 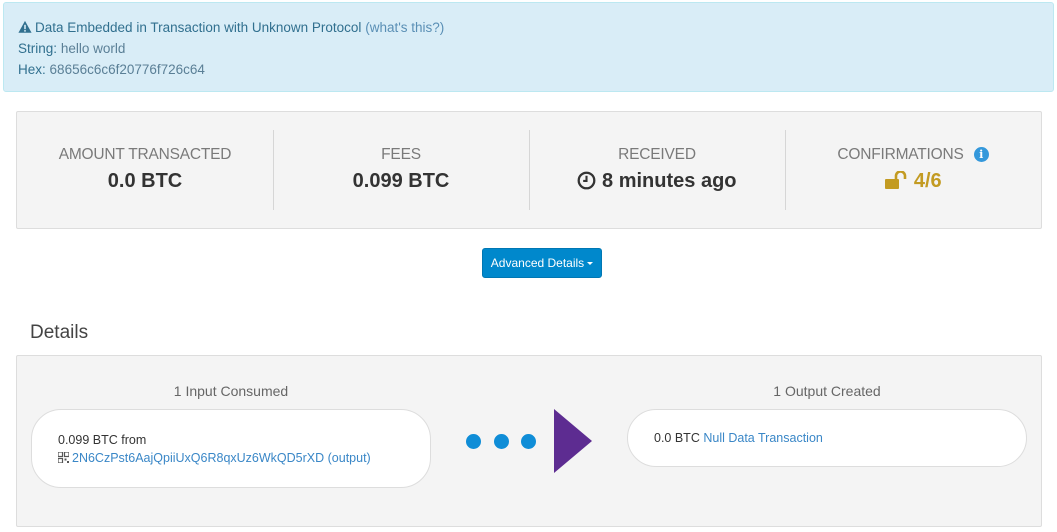 I want to click on string-value: hello world, so click(x=93, y=48).